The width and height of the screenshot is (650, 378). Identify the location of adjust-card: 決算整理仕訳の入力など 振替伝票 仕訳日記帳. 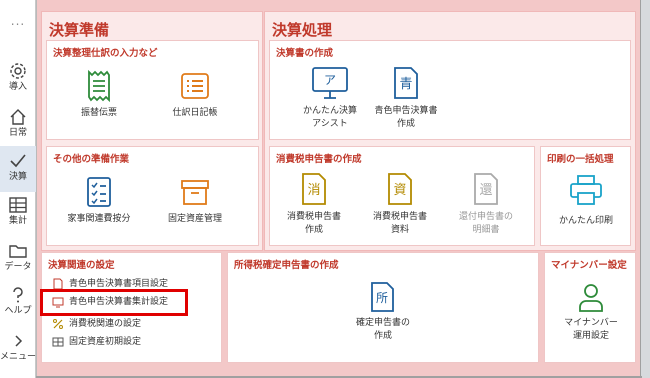
(152, 90).